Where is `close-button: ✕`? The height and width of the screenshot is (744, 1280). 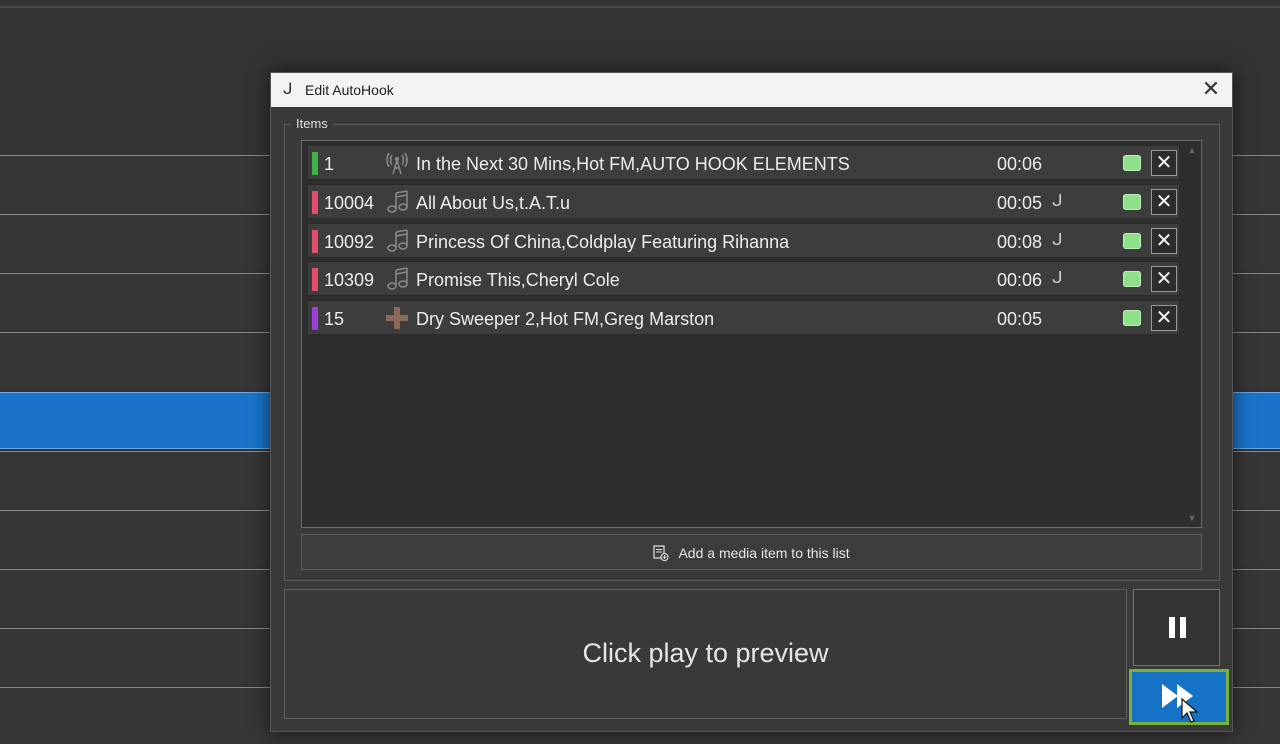
close-button: ✕ is located at coordinates (1211, 90).